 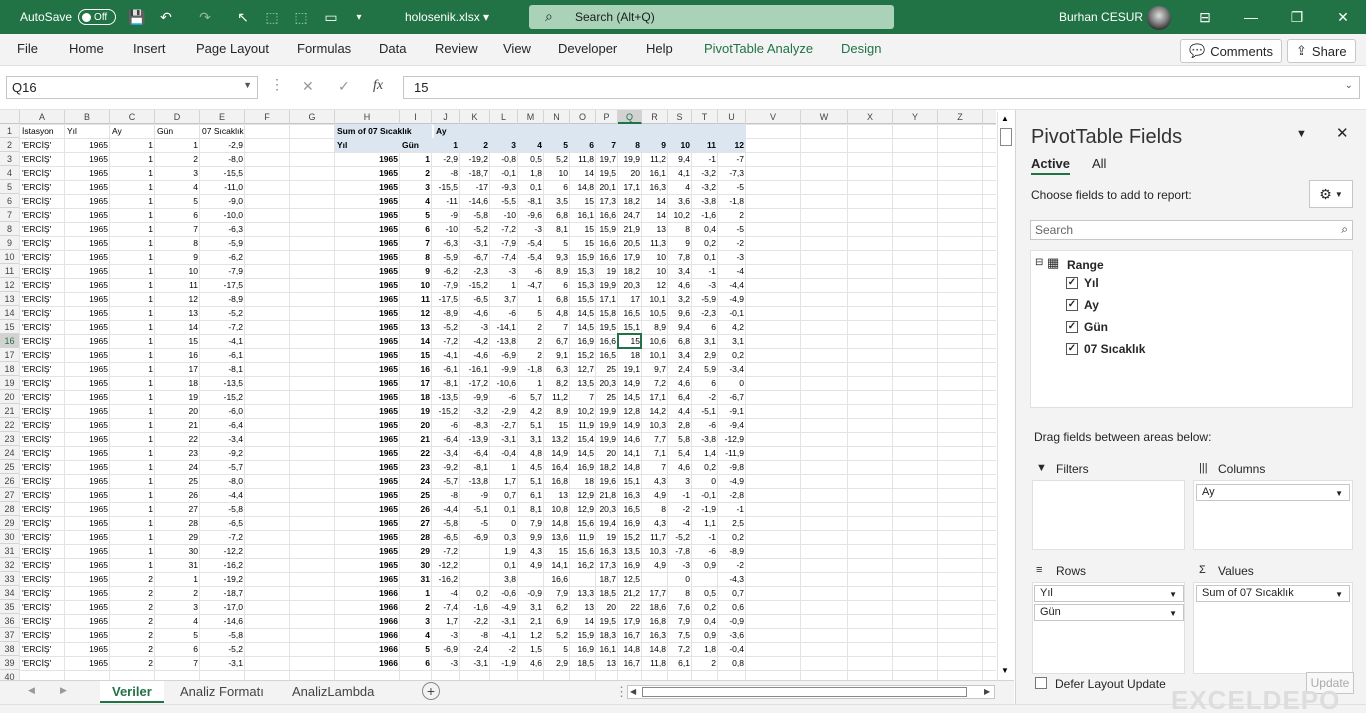 What do you see at coordinates (97, 17) in the screenshot?
I see `autosave-toggle: Off` at bounding box center [97, 17].